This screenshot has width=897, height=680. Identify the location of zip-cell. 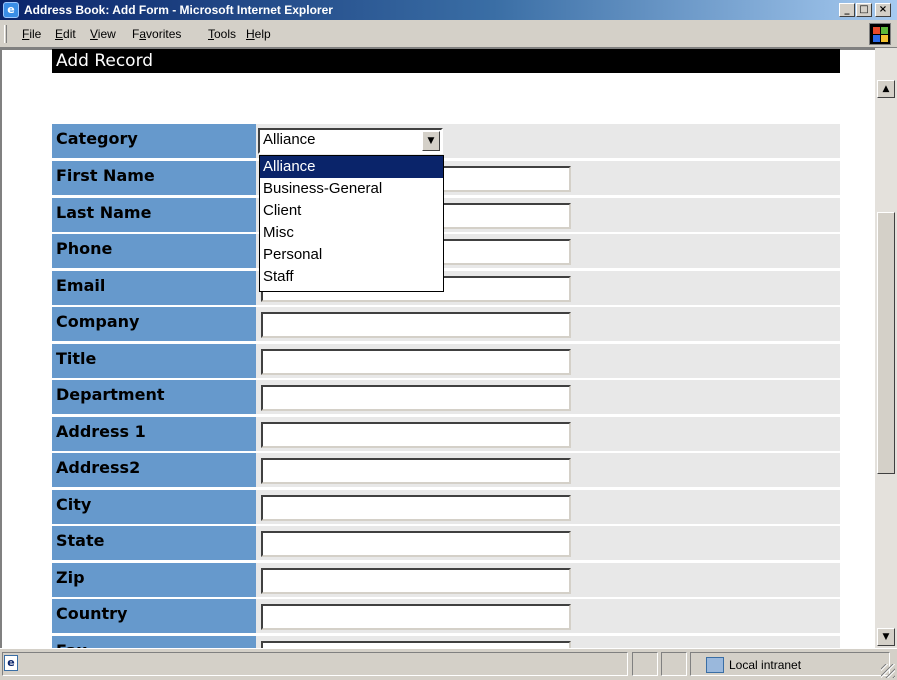
(548, 580).